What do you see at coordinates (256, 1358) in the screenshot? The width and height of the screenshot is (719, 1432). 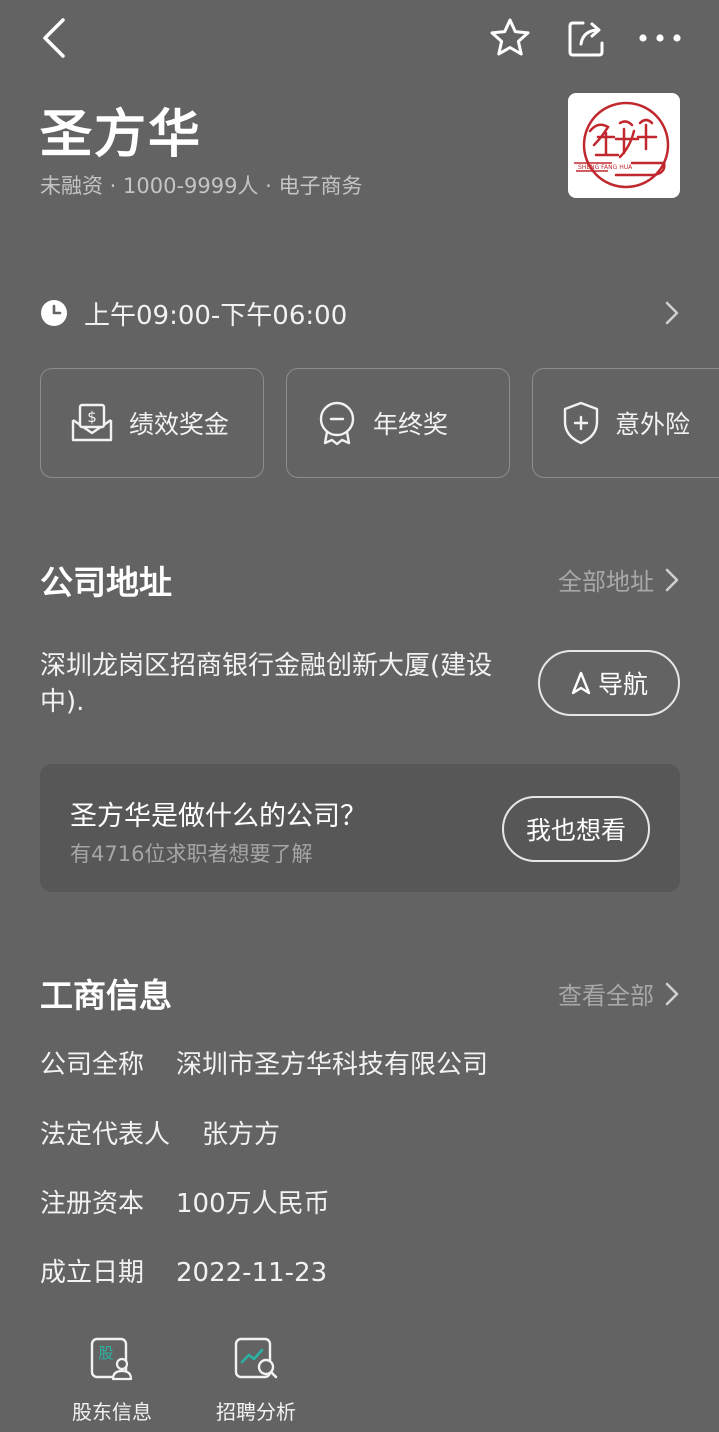 I see `recruit-analysis-icon` at bounding box center [256, 1358].